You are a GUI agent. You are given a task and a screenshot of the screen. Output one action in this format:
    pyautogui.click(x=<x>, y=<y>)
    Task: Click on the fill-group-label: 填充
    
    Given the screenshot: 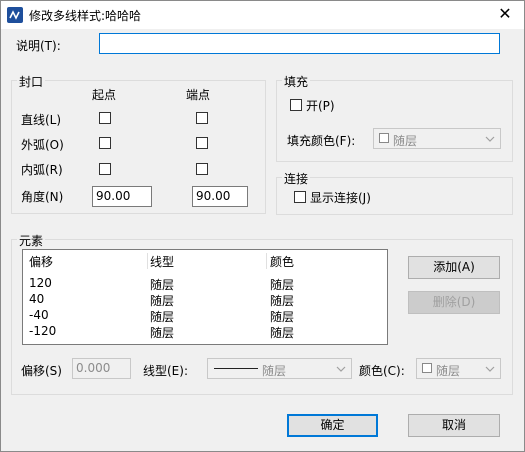 What is the action you would take?
    pyautogui.click(x=296, y=81)
    